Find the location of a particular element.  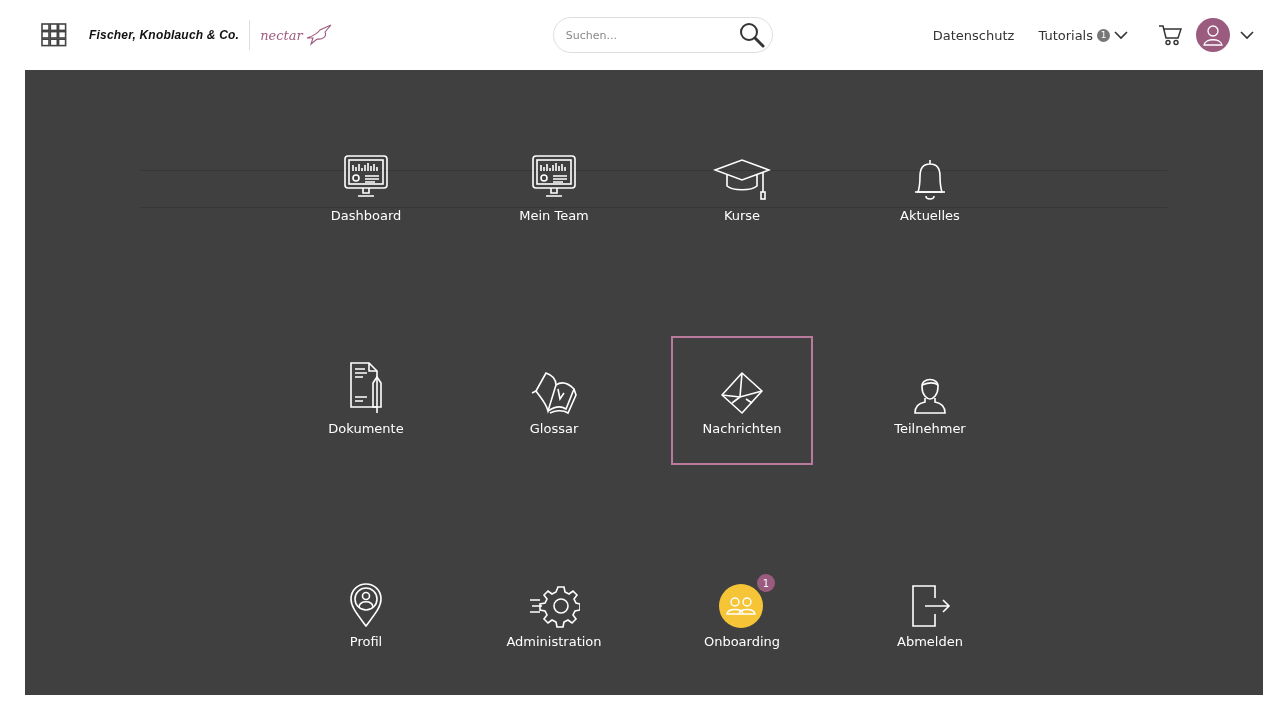

menu-tile: 1 Onboarding is located at coordinates (742, 613).